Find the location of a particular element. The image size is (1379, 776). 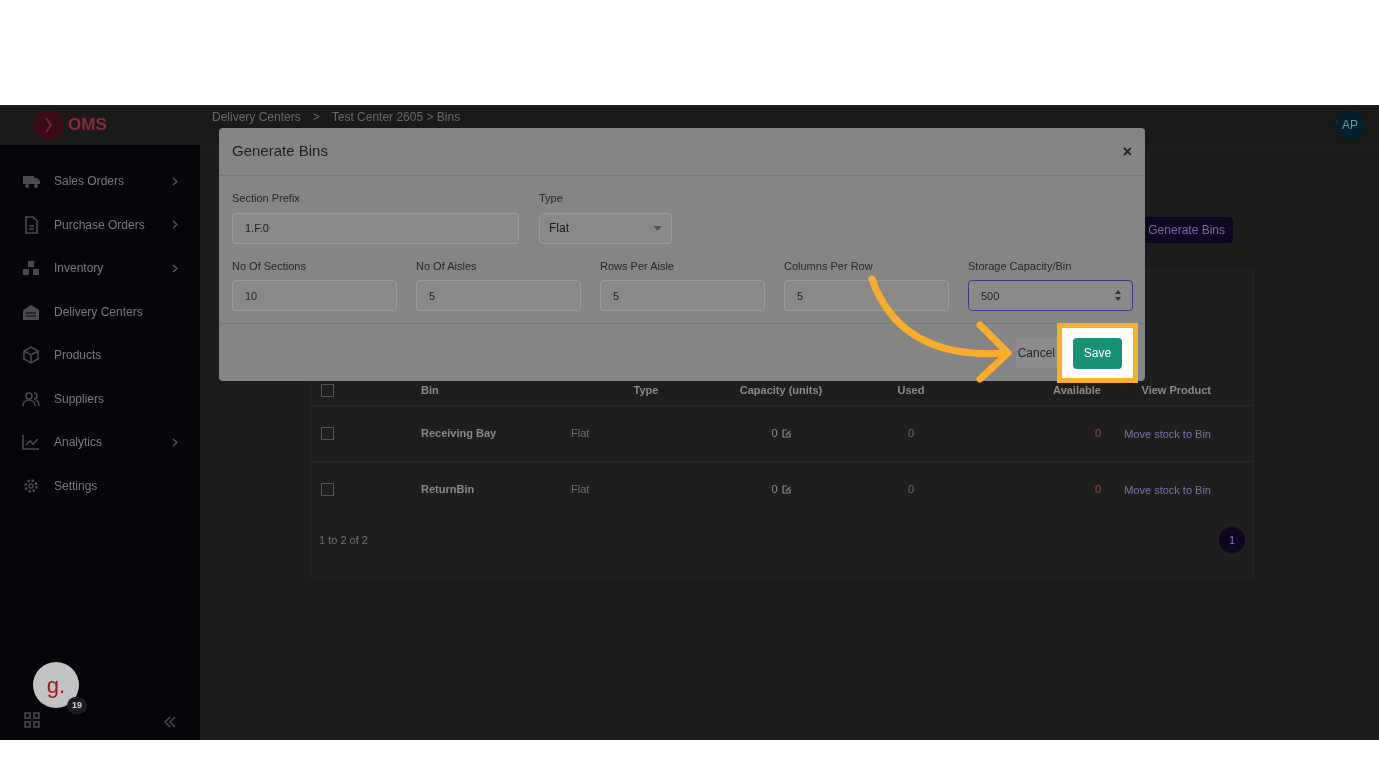

sidebar-item: Purchase Orders is located at coordinates (100, 224).